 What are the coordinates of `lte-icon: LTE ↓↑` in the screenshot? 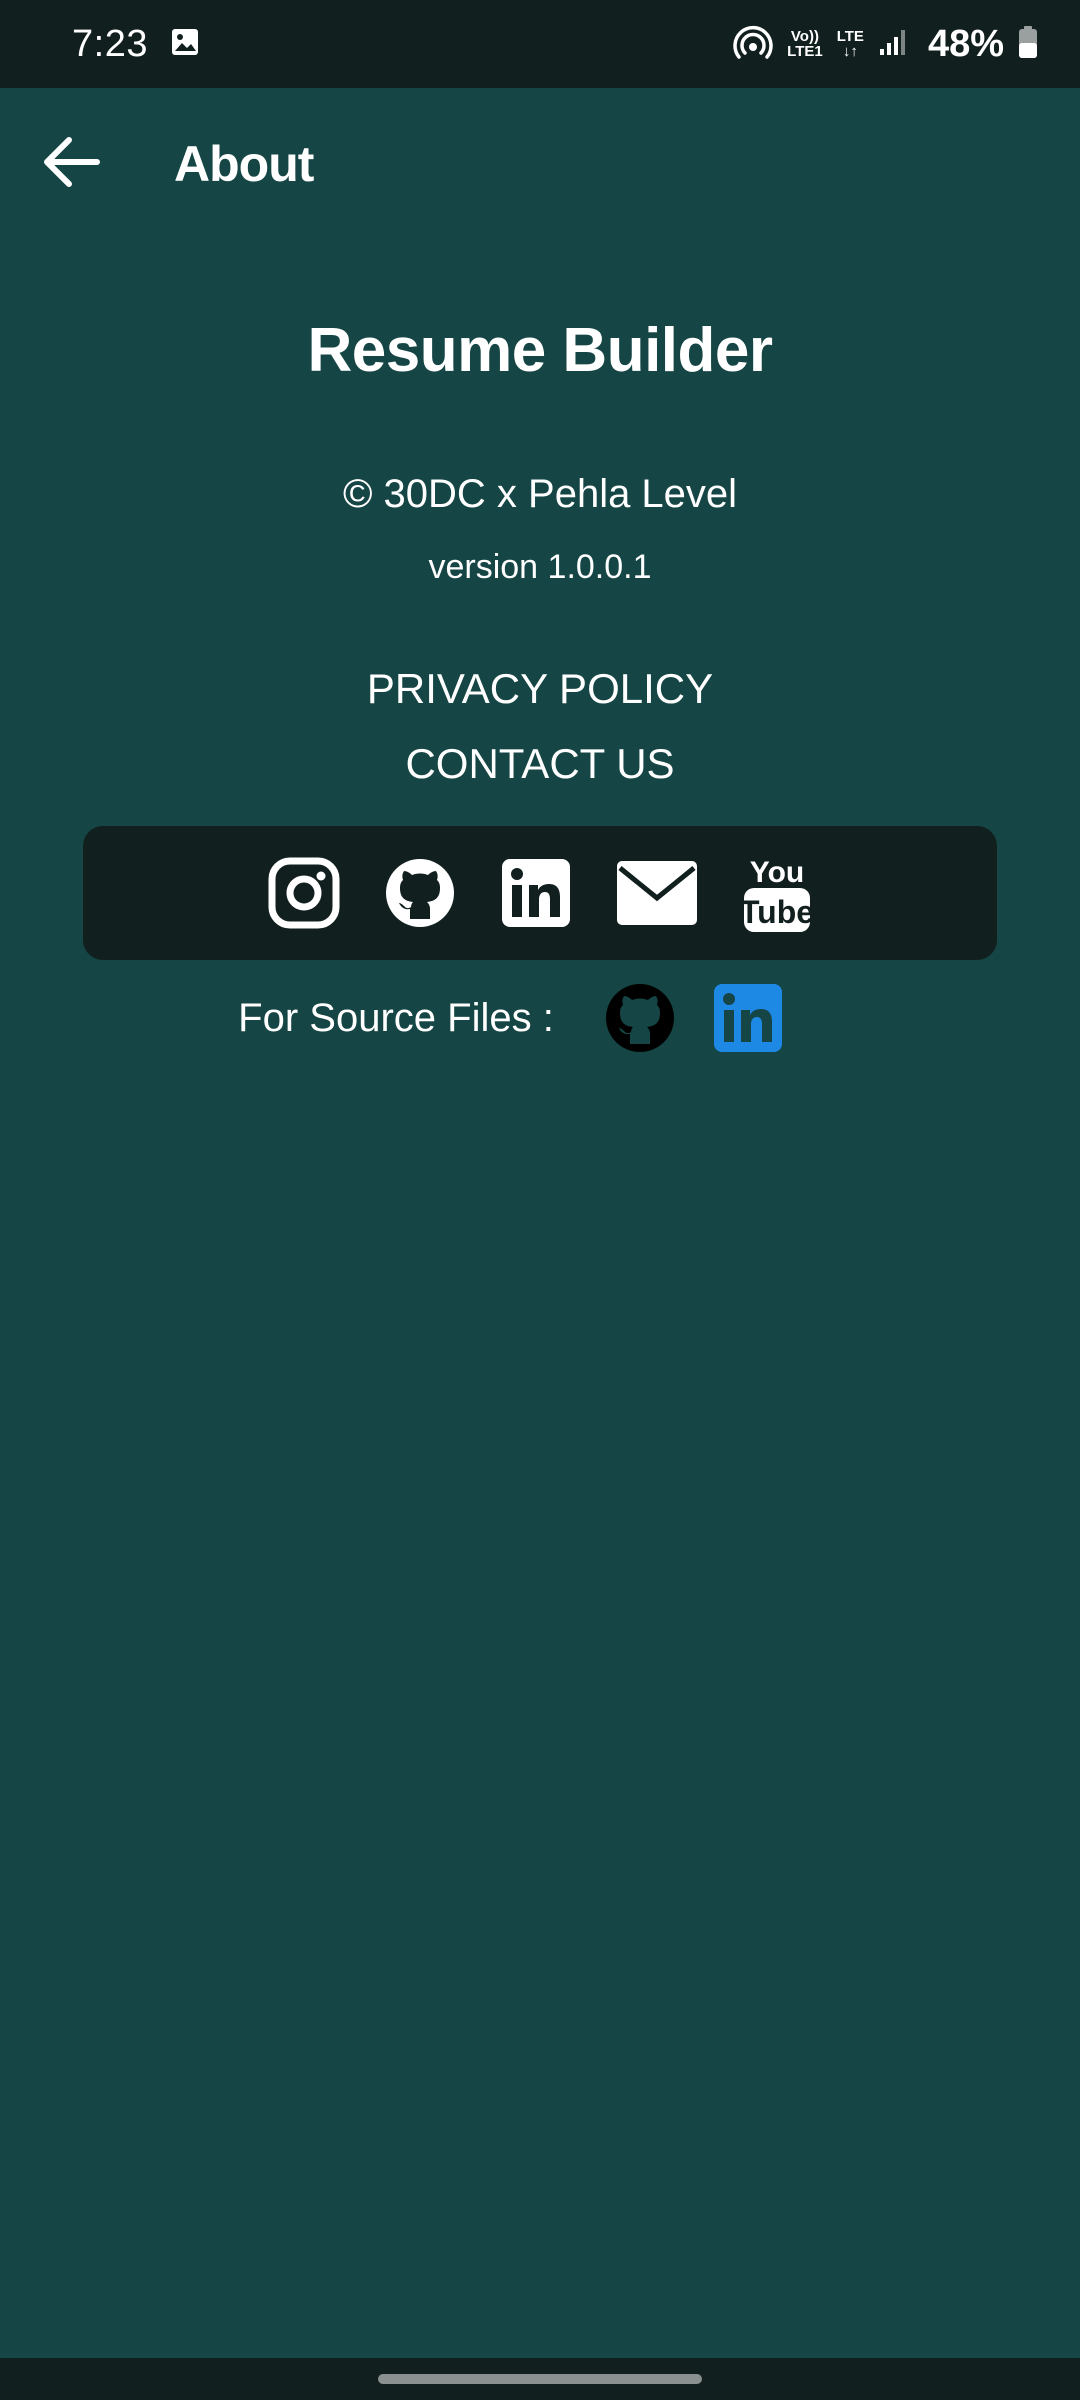 It's located at (850, 44).